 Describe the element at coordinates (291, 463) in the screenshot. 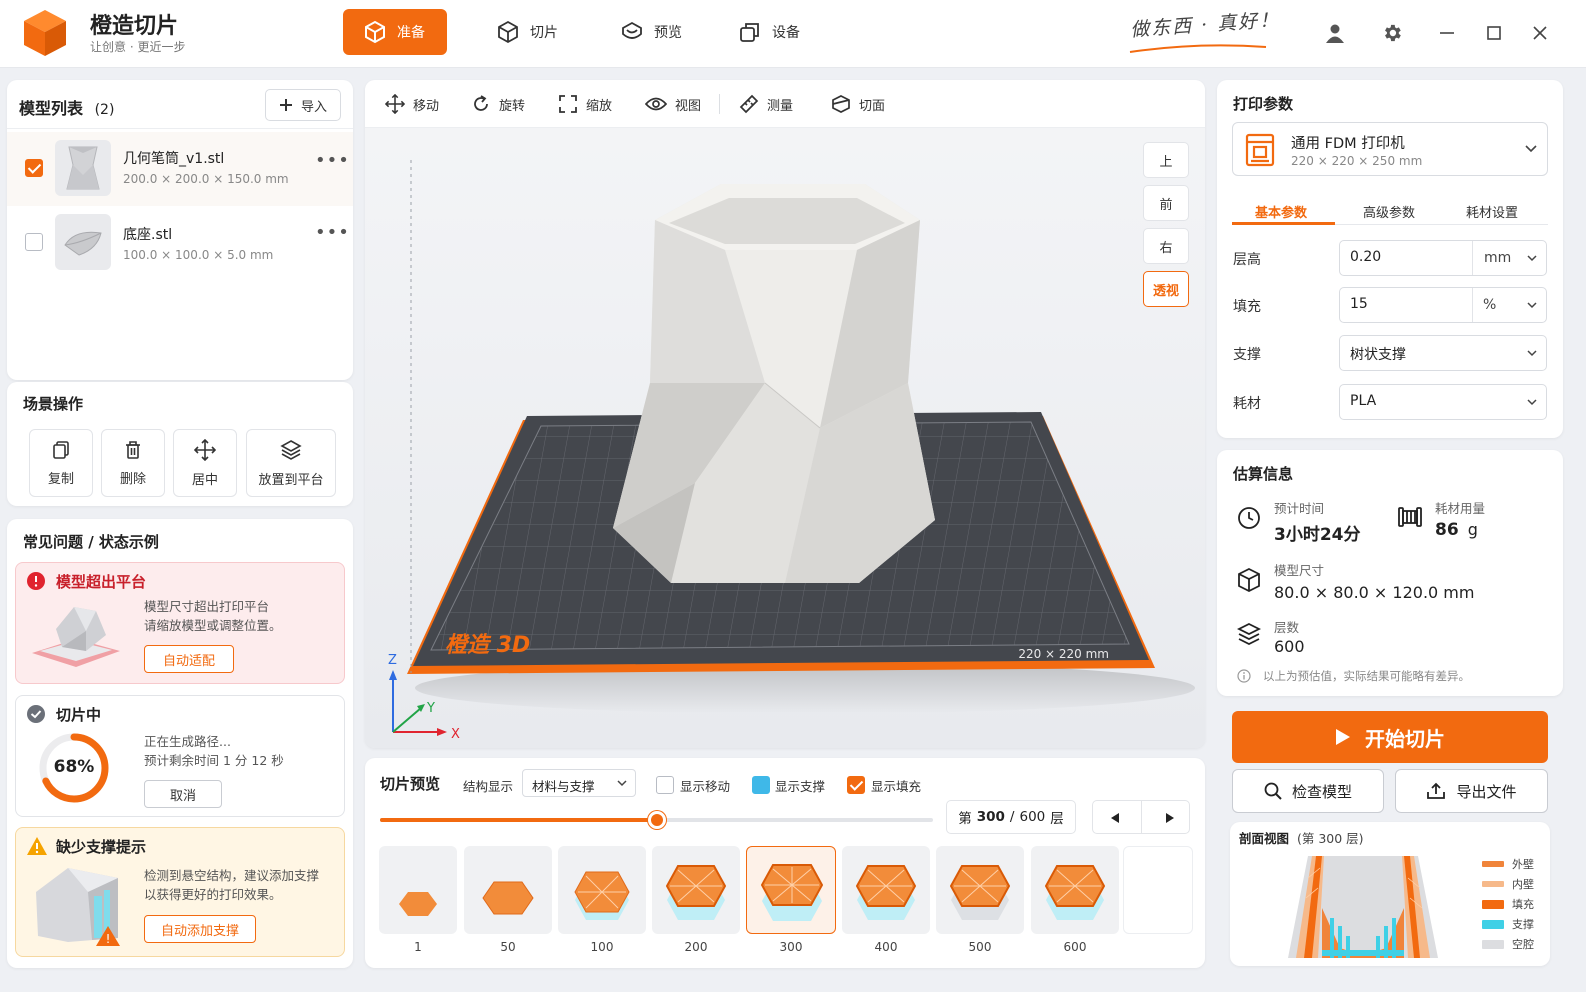

I see `place-on-bed-button: 放置到平台` at that location.